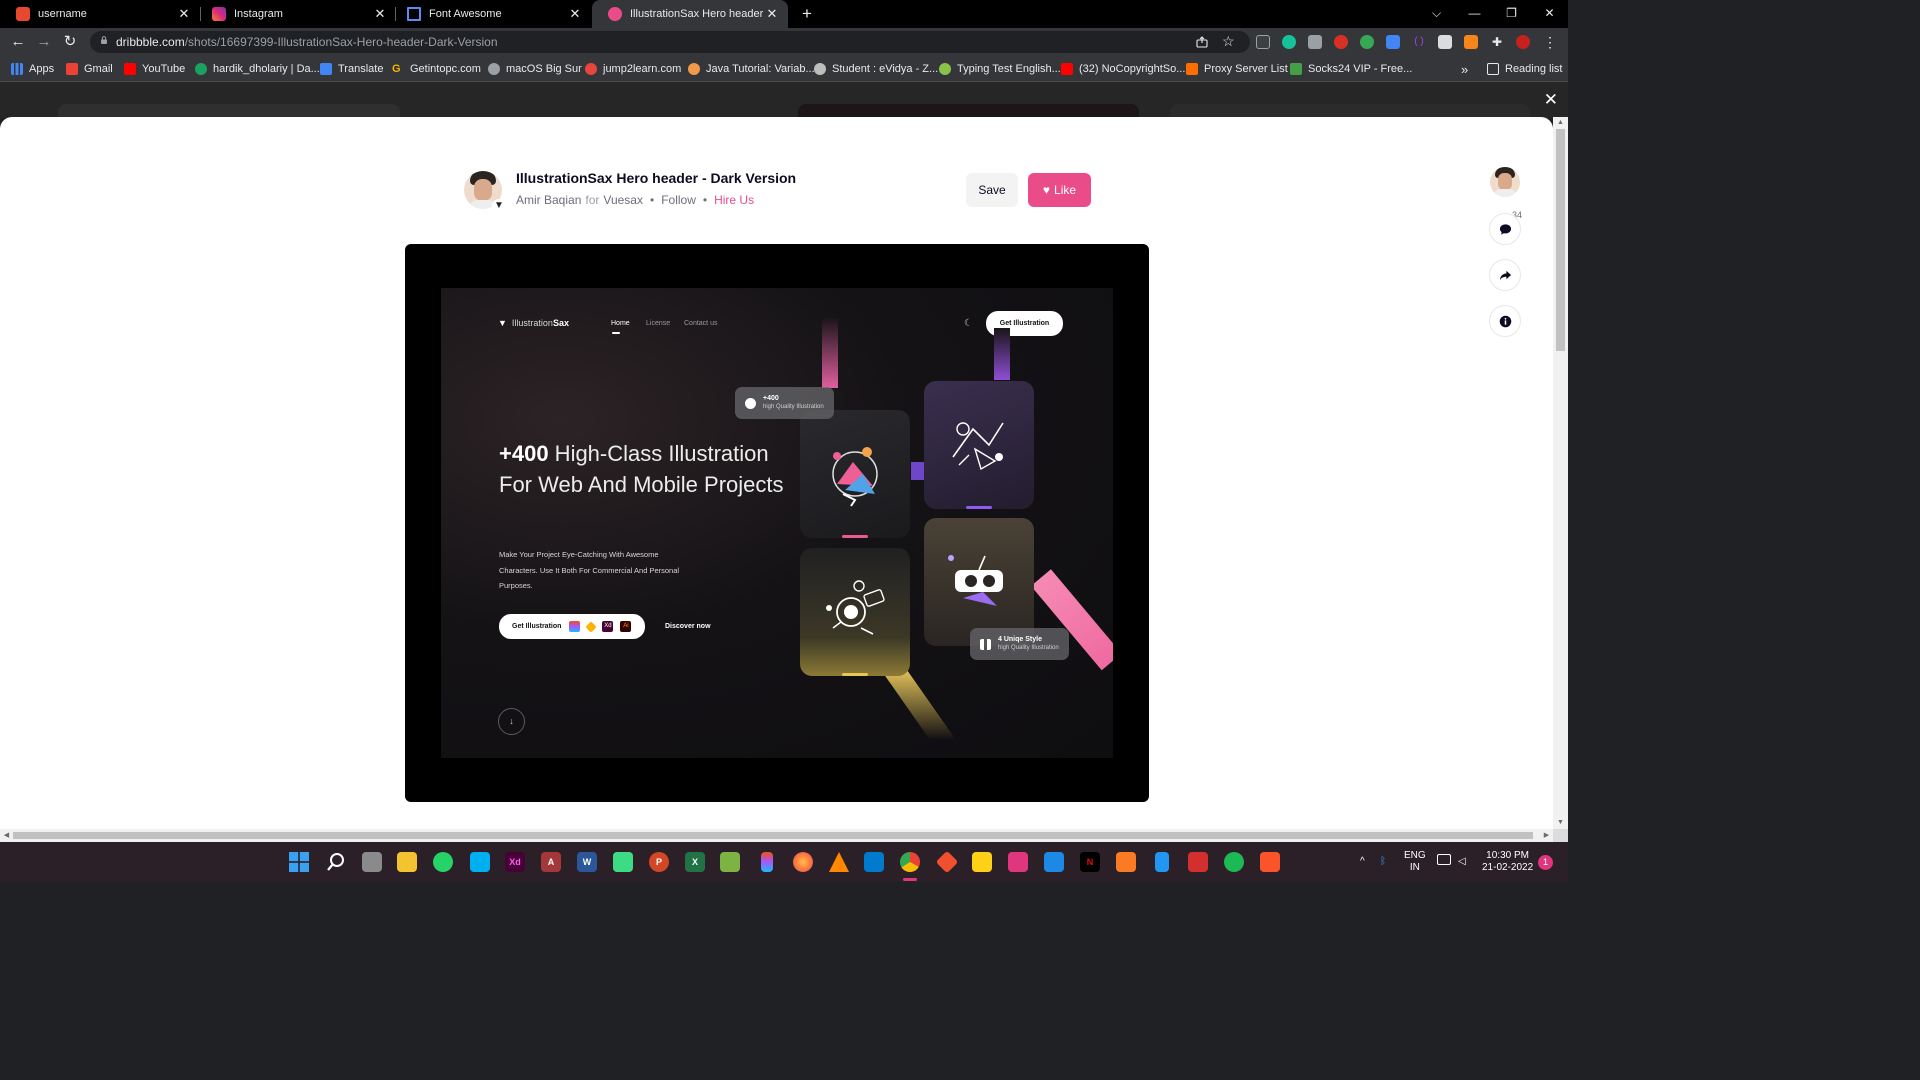 This screenshot has width=1920, height=1080. Describe the element at coordinates (1315, 42) in the screenshot. I see `camera-extension-icon` at that location.